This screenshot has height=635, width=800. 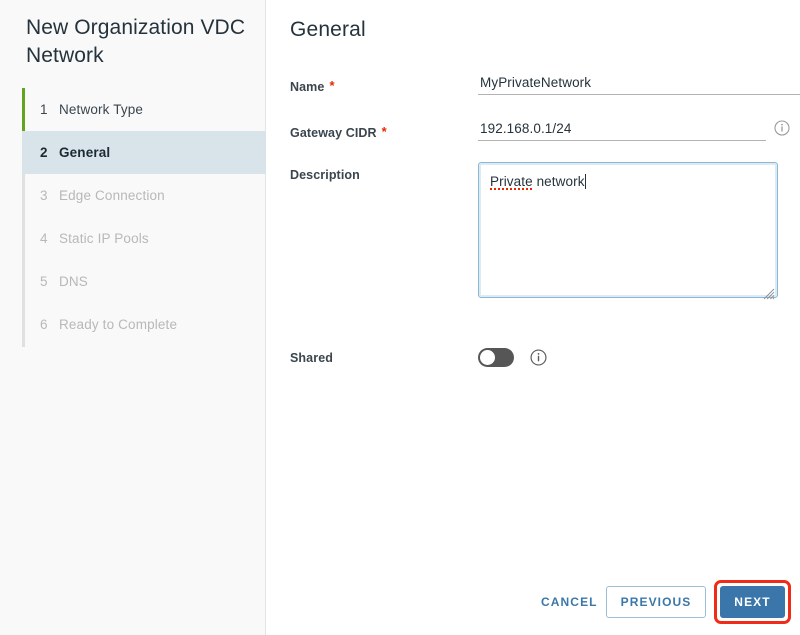 I want to click on step-number: 6, so click(x=44, y=324).